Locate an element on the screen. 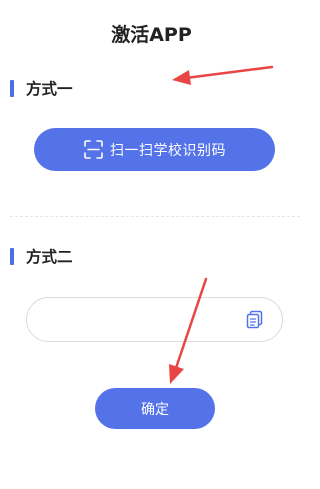 The height and width of the screenshot is (489, 320). scan-frame-icon is located at coordinates (93, 149).